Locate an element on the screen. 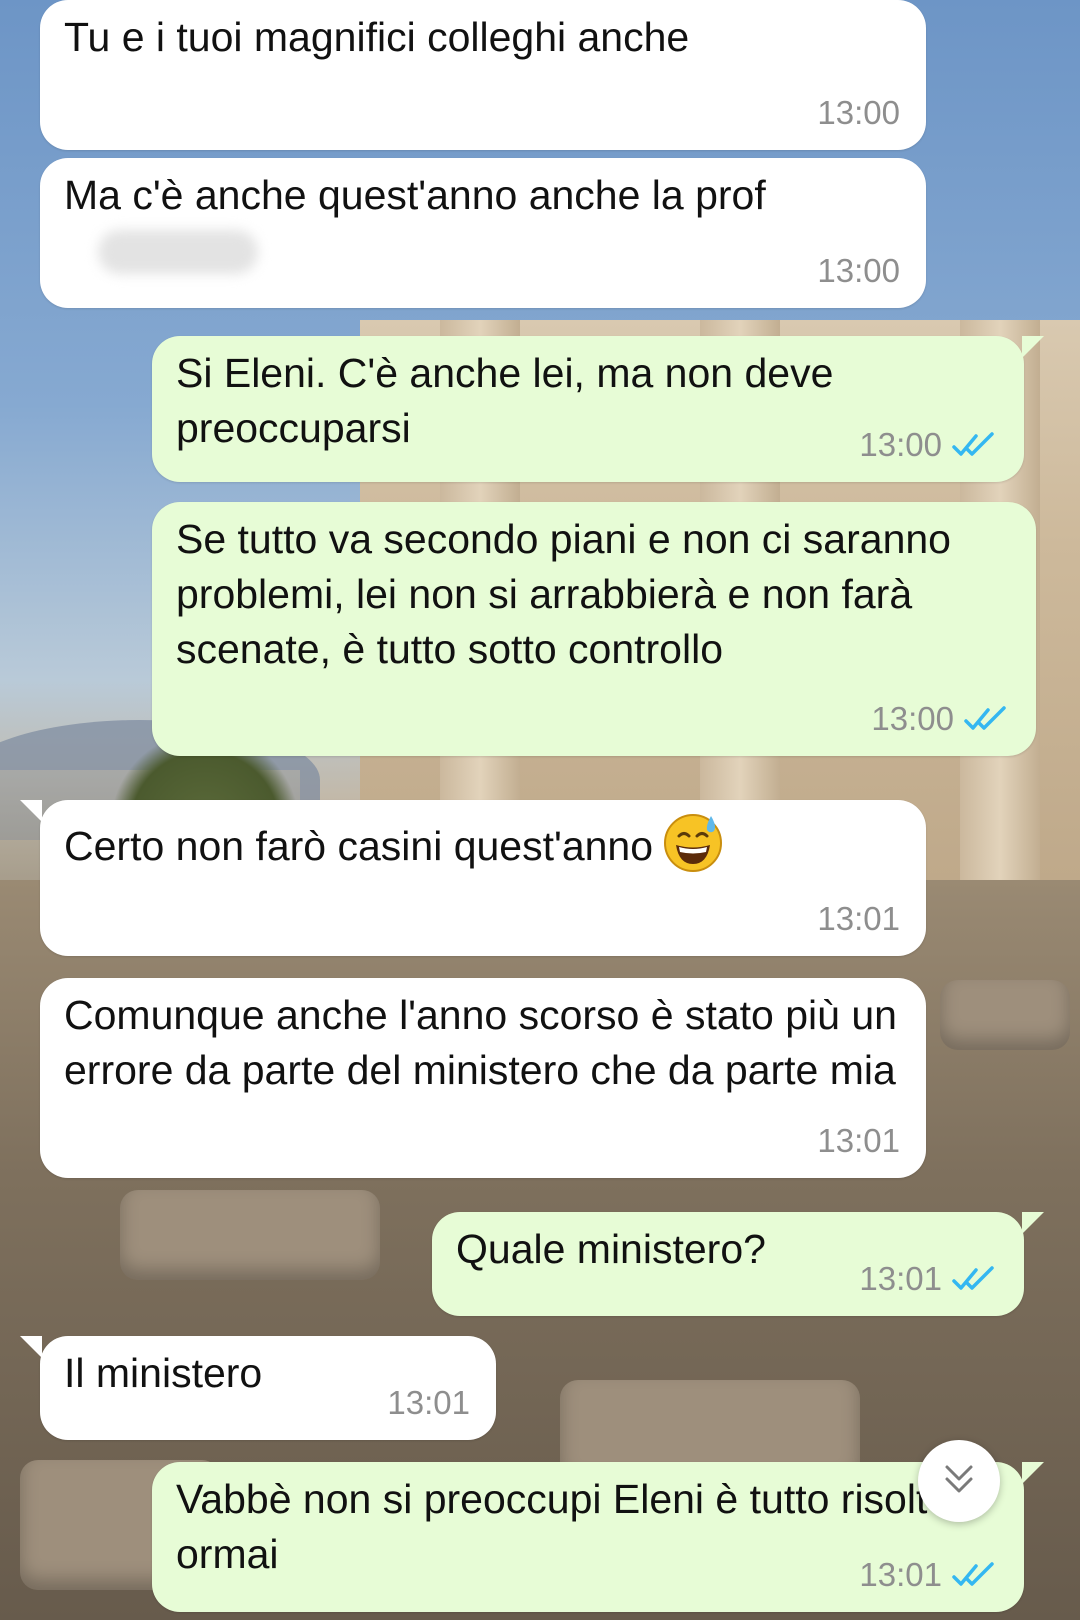  double-chevron-down-icon is located at coordinates (959, 1481).